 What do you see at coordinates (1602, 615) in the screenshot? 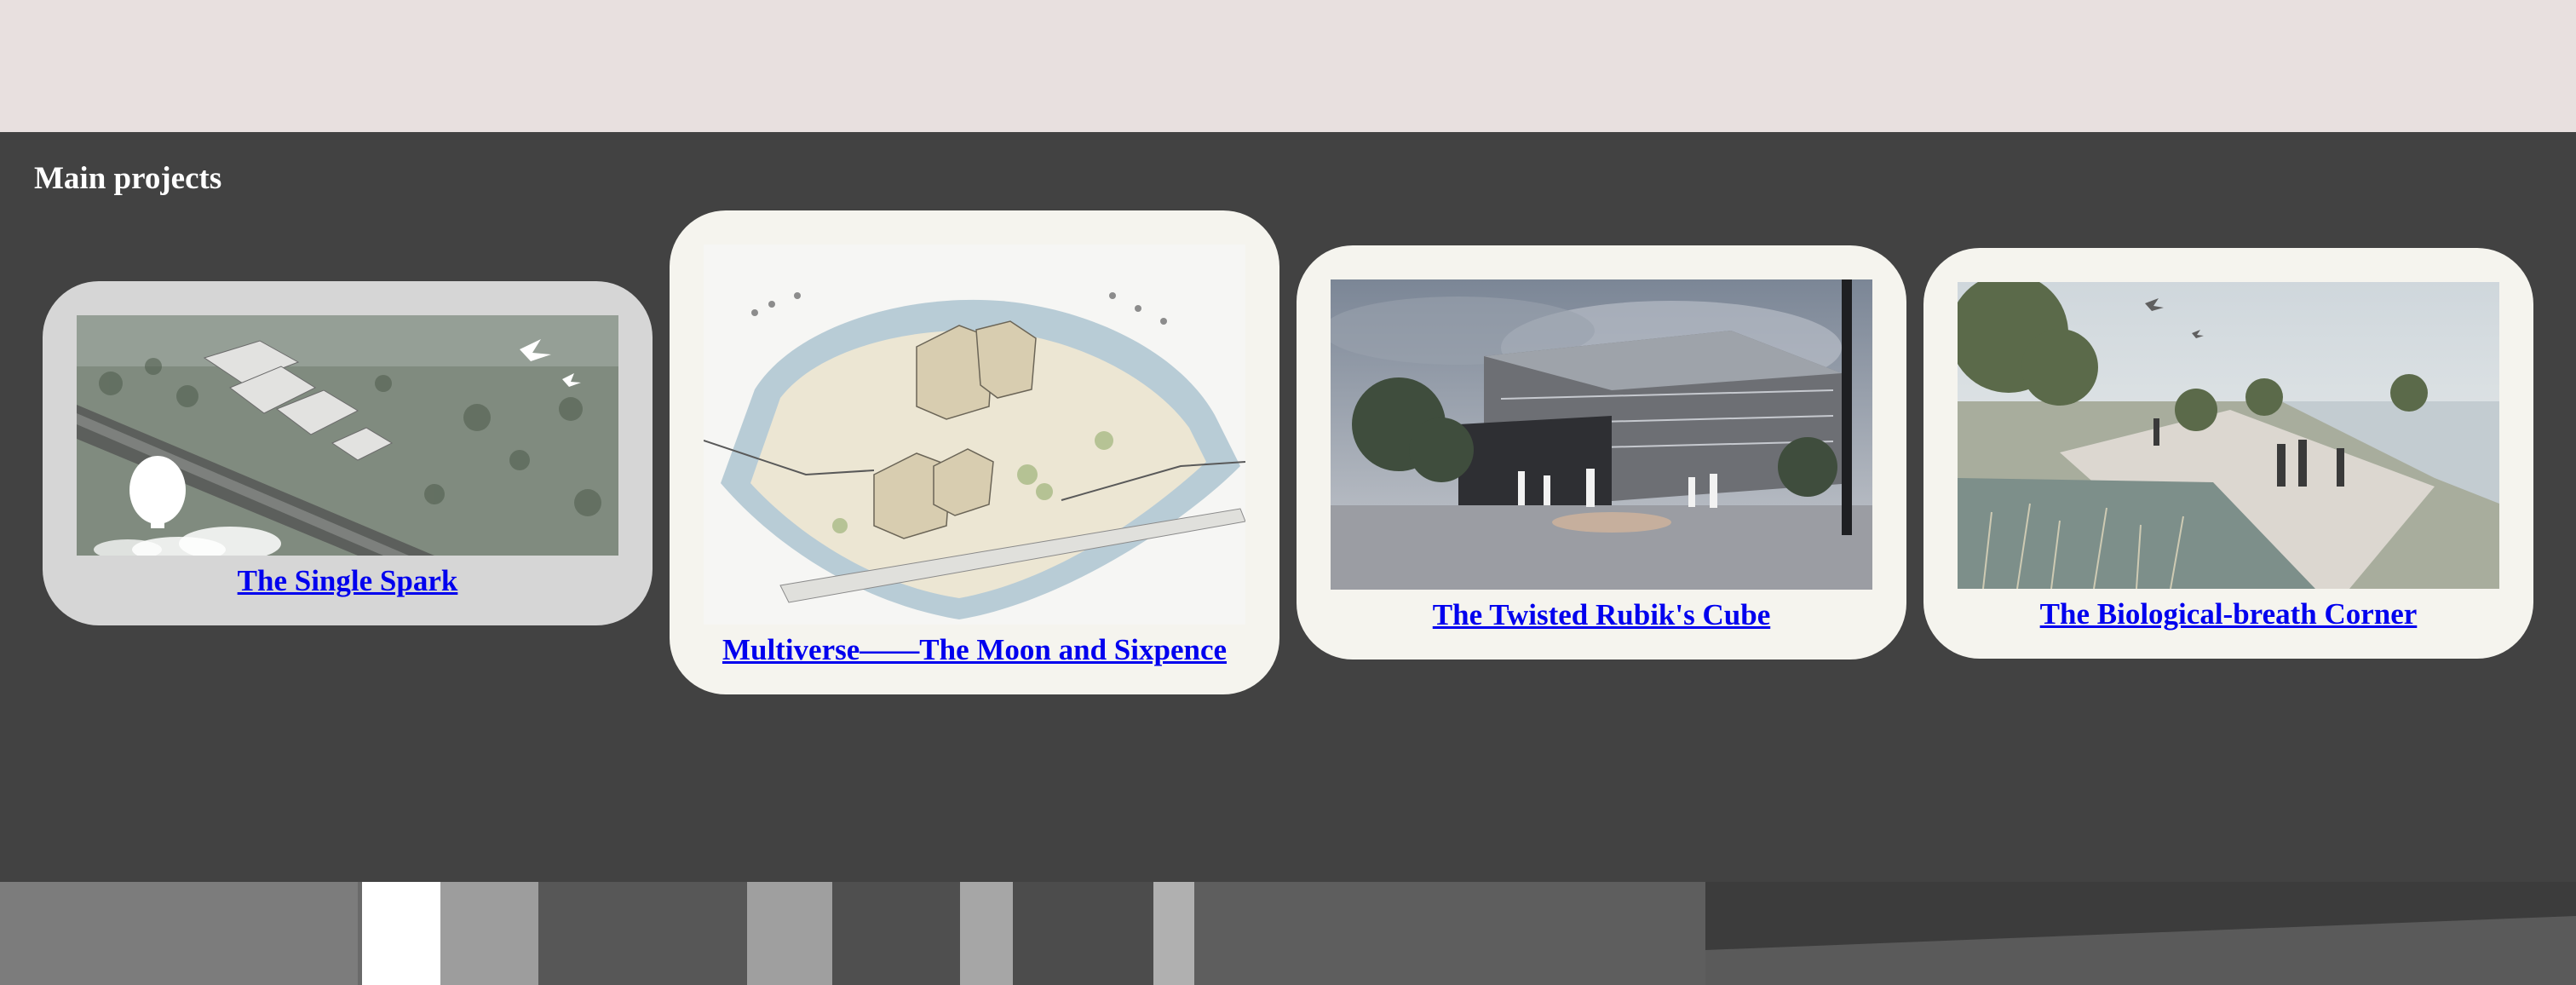
I see `project-title-link: The Twisted Rubik's Cube` at bounding box center [1602, 615].